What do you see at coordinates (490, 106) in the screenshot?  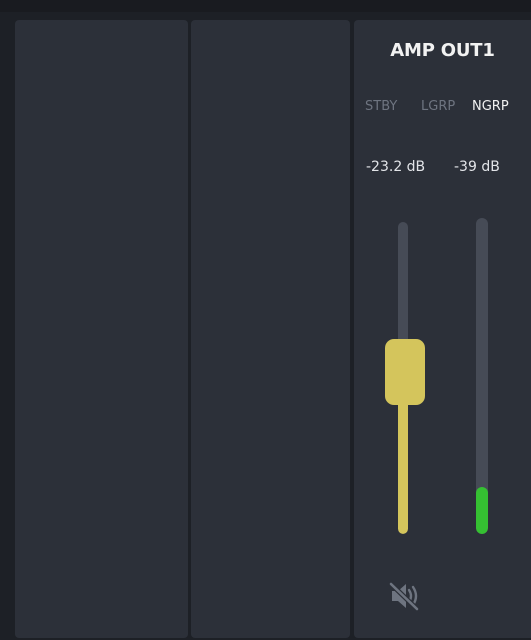 I see `mode-ngrp-option: NGRP` at bounding box center [490, 106].